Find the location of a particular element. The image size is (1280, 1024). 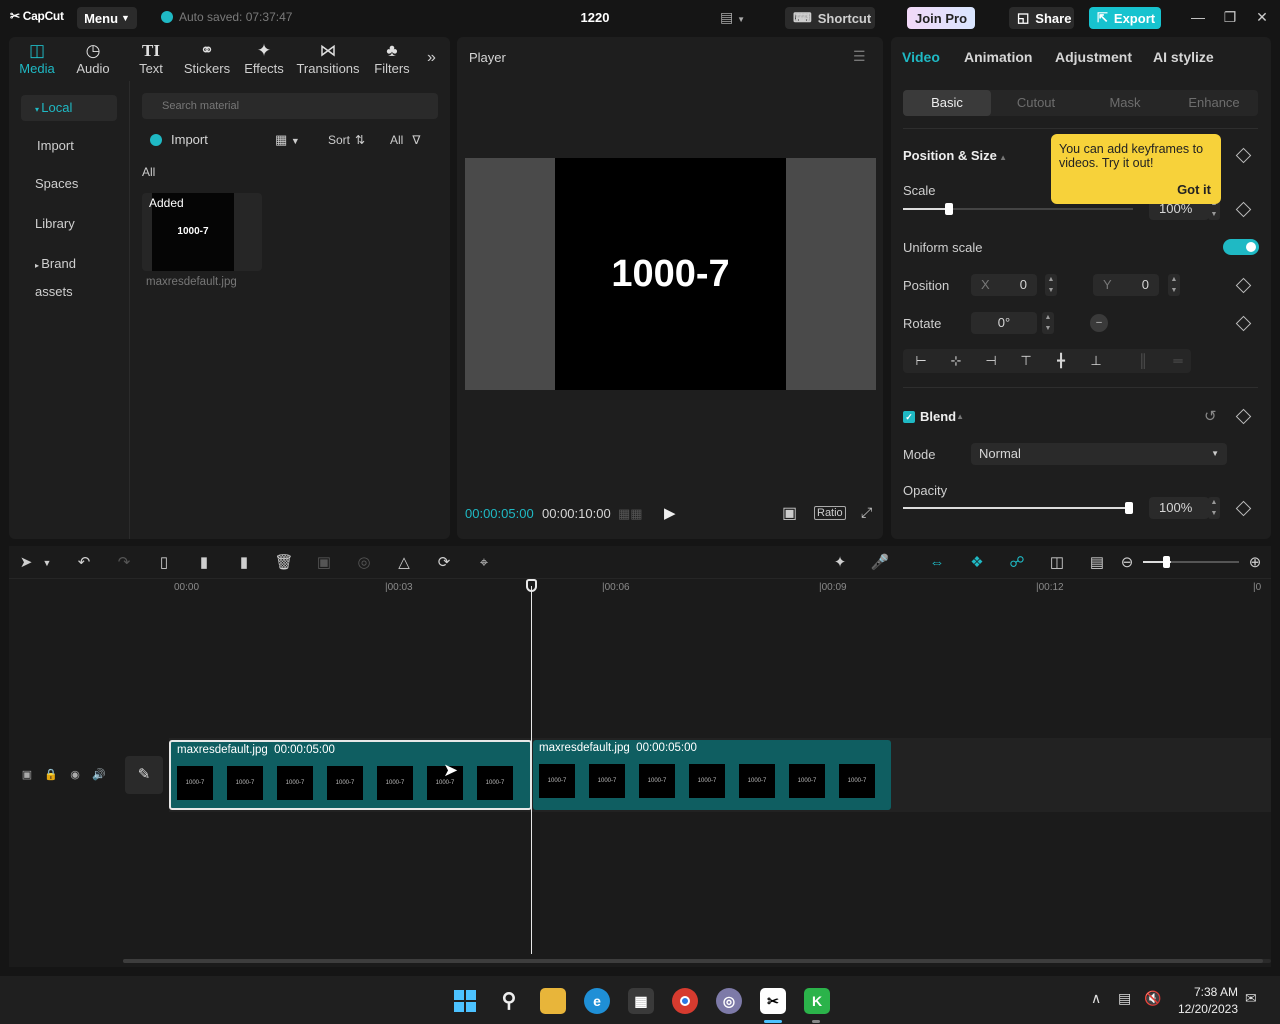

ratio-button: Ratio is located at coordinates (830, 513).